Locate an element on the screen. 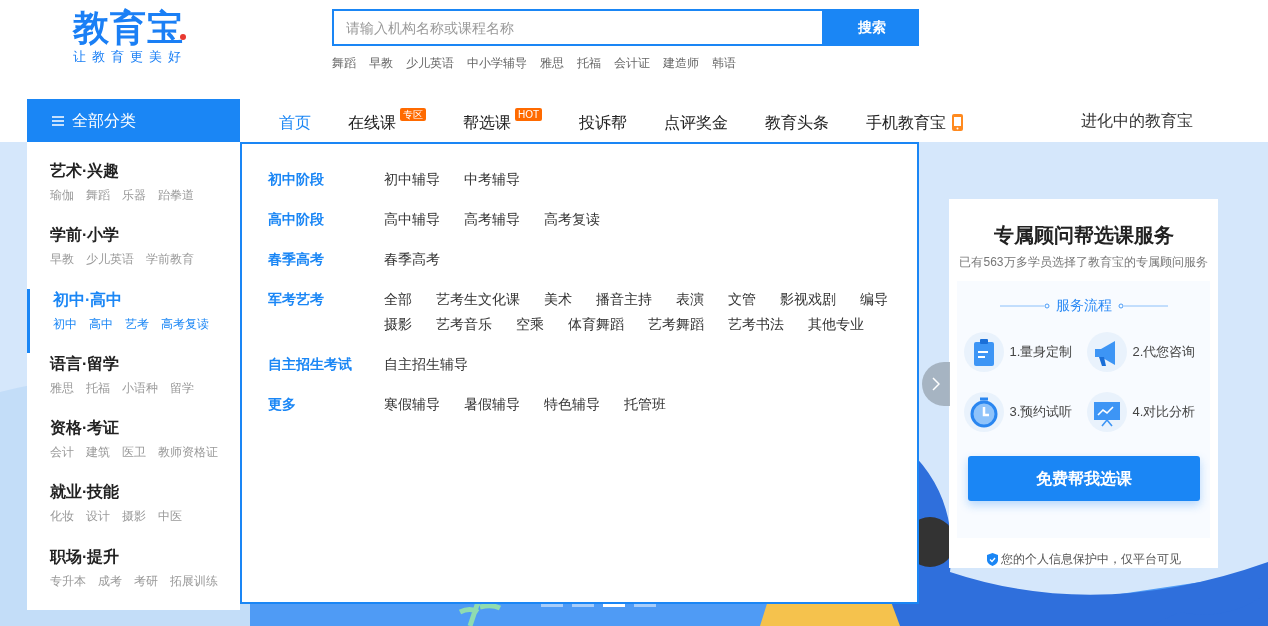 Image resolution: width=1268 pixels, height=626 pixels. hot-search-link: 托福 is located at coordinates (589, 63).